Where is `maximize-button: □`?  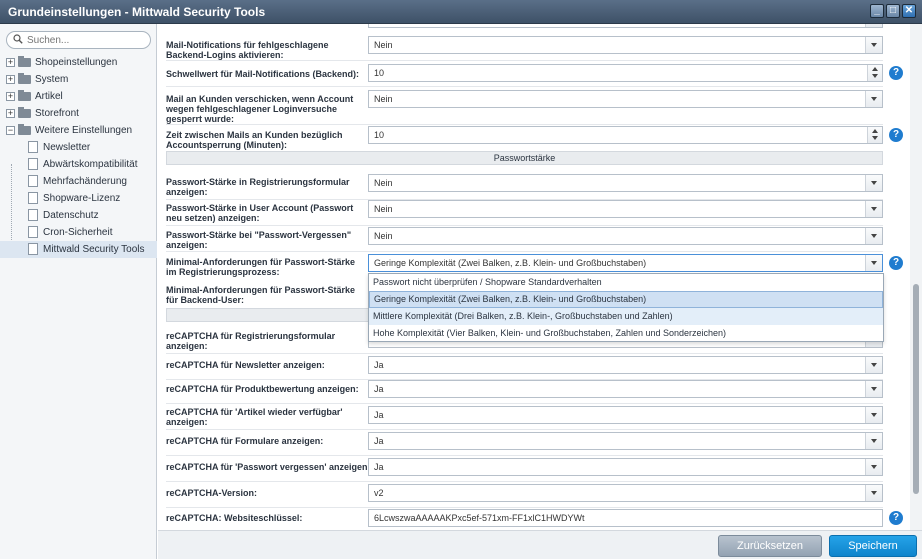
maximize-button: □ is located at coordinates (893, 11).